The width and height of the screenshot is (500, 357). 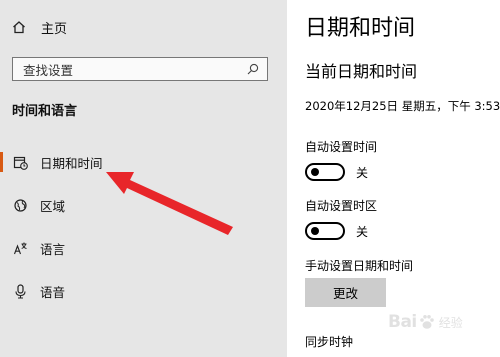 I want to click on sidebar-item-label: 语音, so click(x=53, y=292).